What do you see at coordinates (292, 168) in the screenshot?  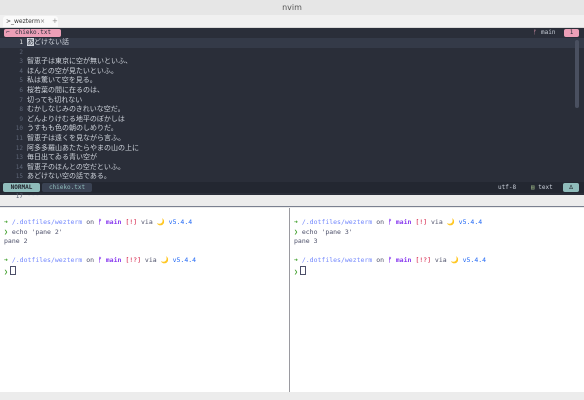 I see `editor-line: 14 智恵子のほんとの空だといふ。` at bounding box center [292, 168].